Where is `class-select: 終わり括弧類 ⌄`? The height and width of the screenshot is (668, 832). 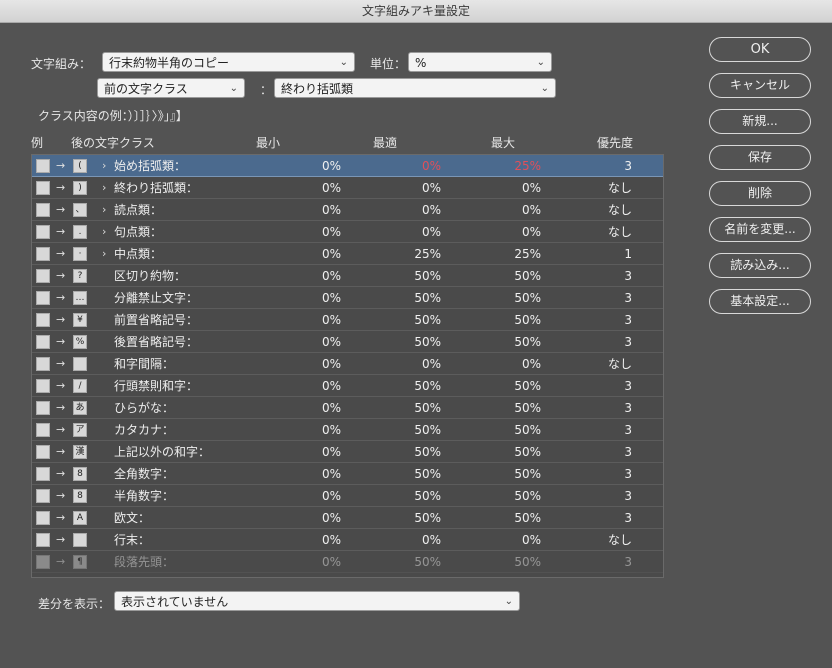
class-select: 終わり括弧類 ⌄ is located at coordinates (415, 88).